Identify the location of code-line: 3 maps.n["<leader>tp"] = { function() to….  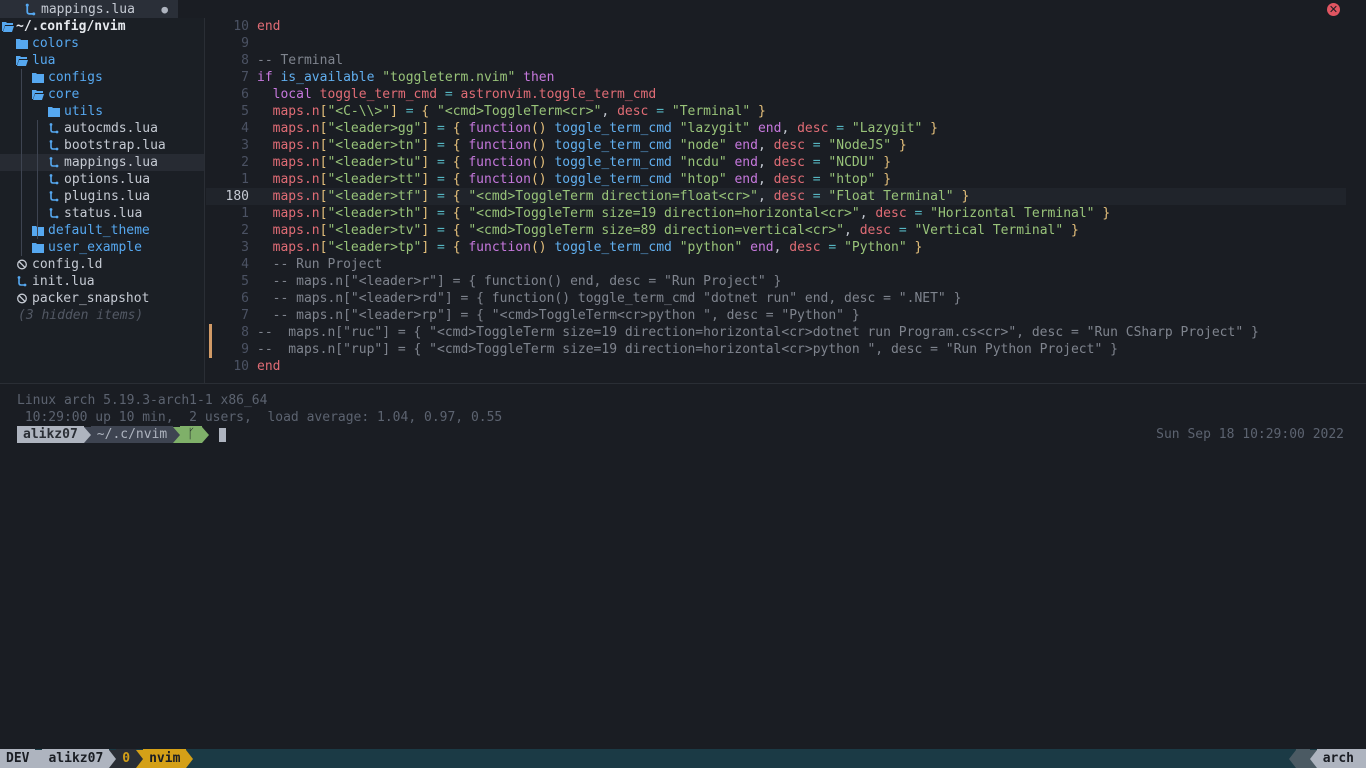
(776, 247).